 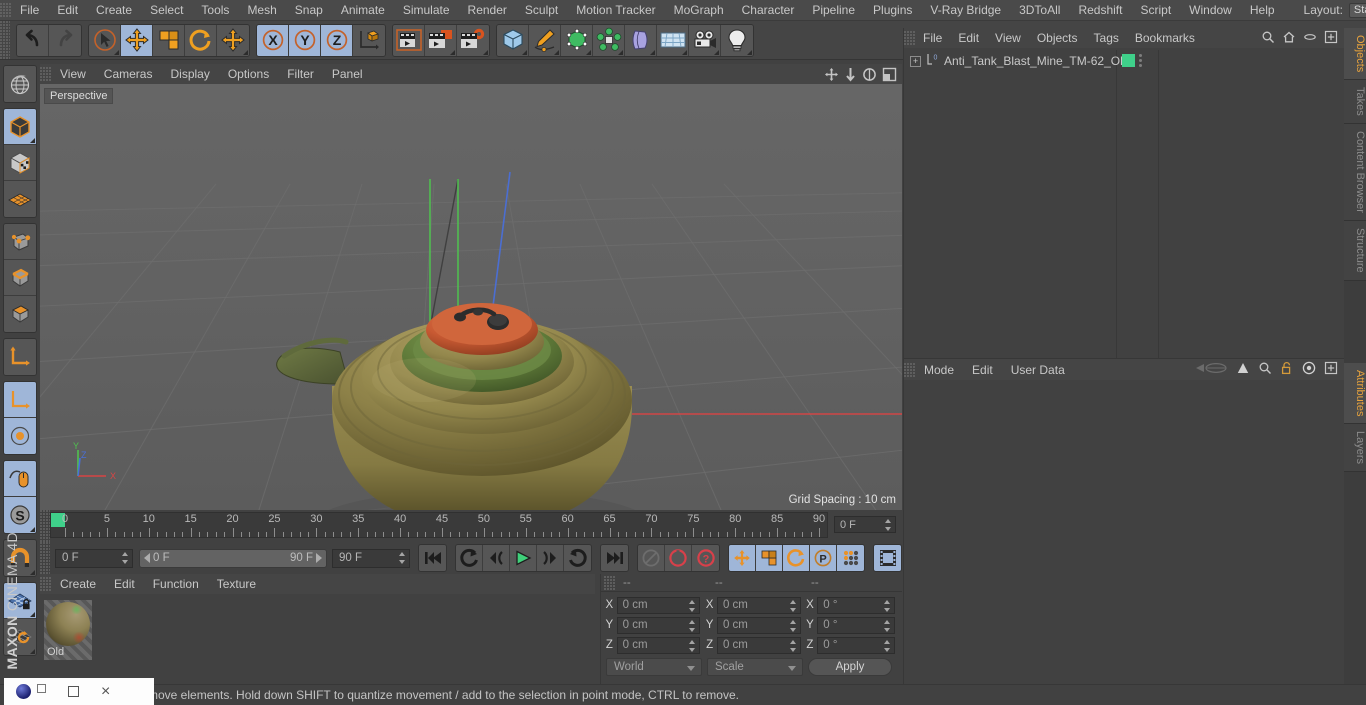 What do you see at coordinates (20, 127) in the screenshot?
I see `model-mode-icon` at bounding box center [20, 127].